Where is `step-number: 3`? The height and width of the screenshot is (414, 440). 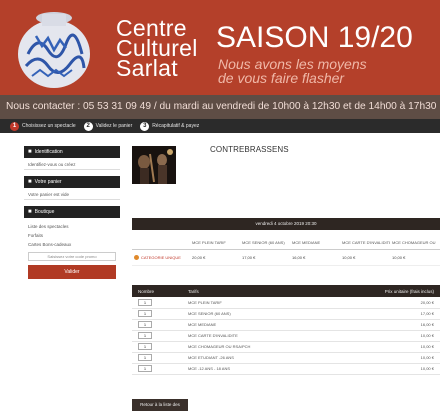 step-number: 3 is located at coordinates (145, 126).